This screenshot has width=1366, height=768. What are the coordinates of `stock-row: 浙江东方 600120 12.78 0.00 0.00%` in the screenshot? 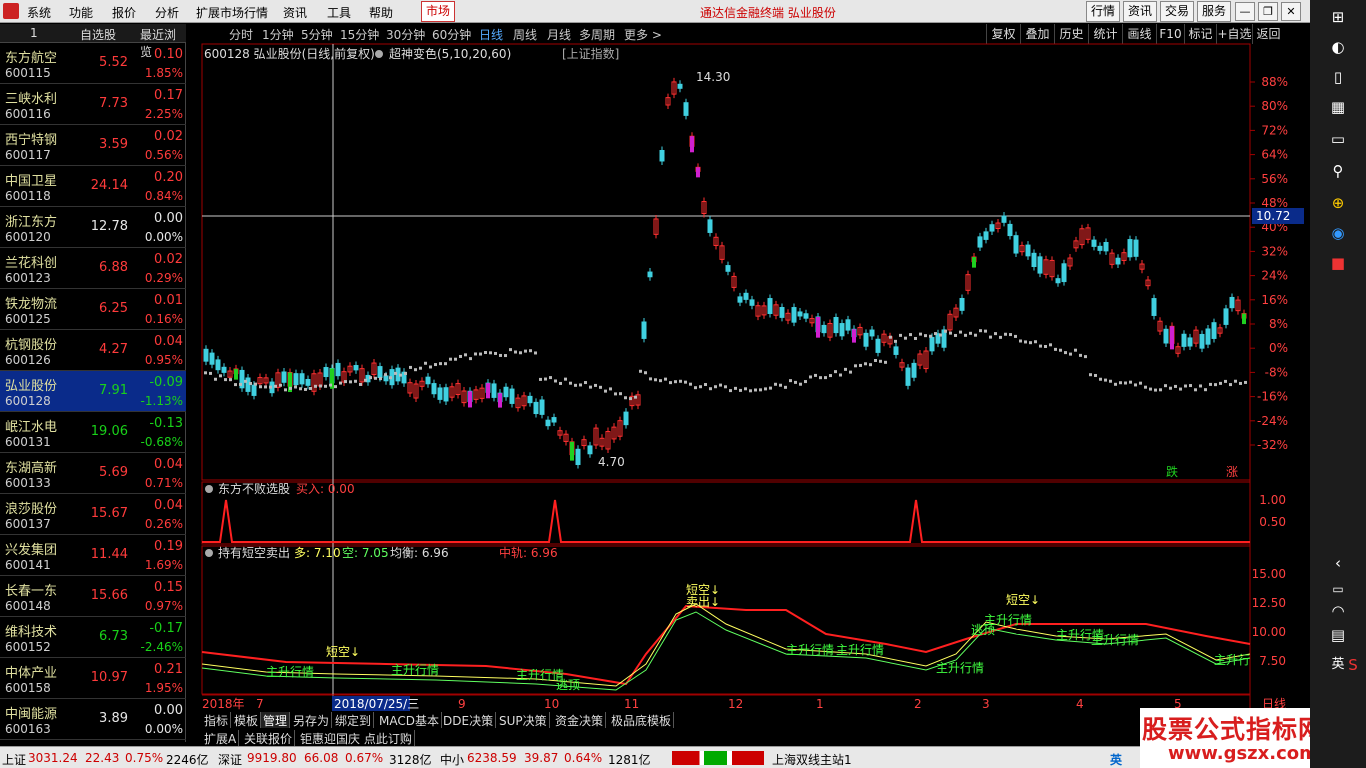 It's located at (93, 227).